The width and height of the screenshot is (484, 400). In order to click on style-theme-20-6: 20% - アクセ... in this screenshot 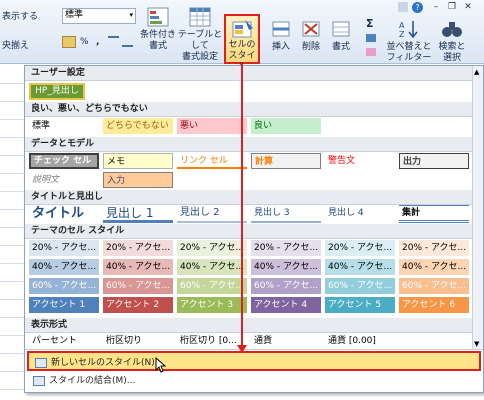, I will do `click(434, 248)`.